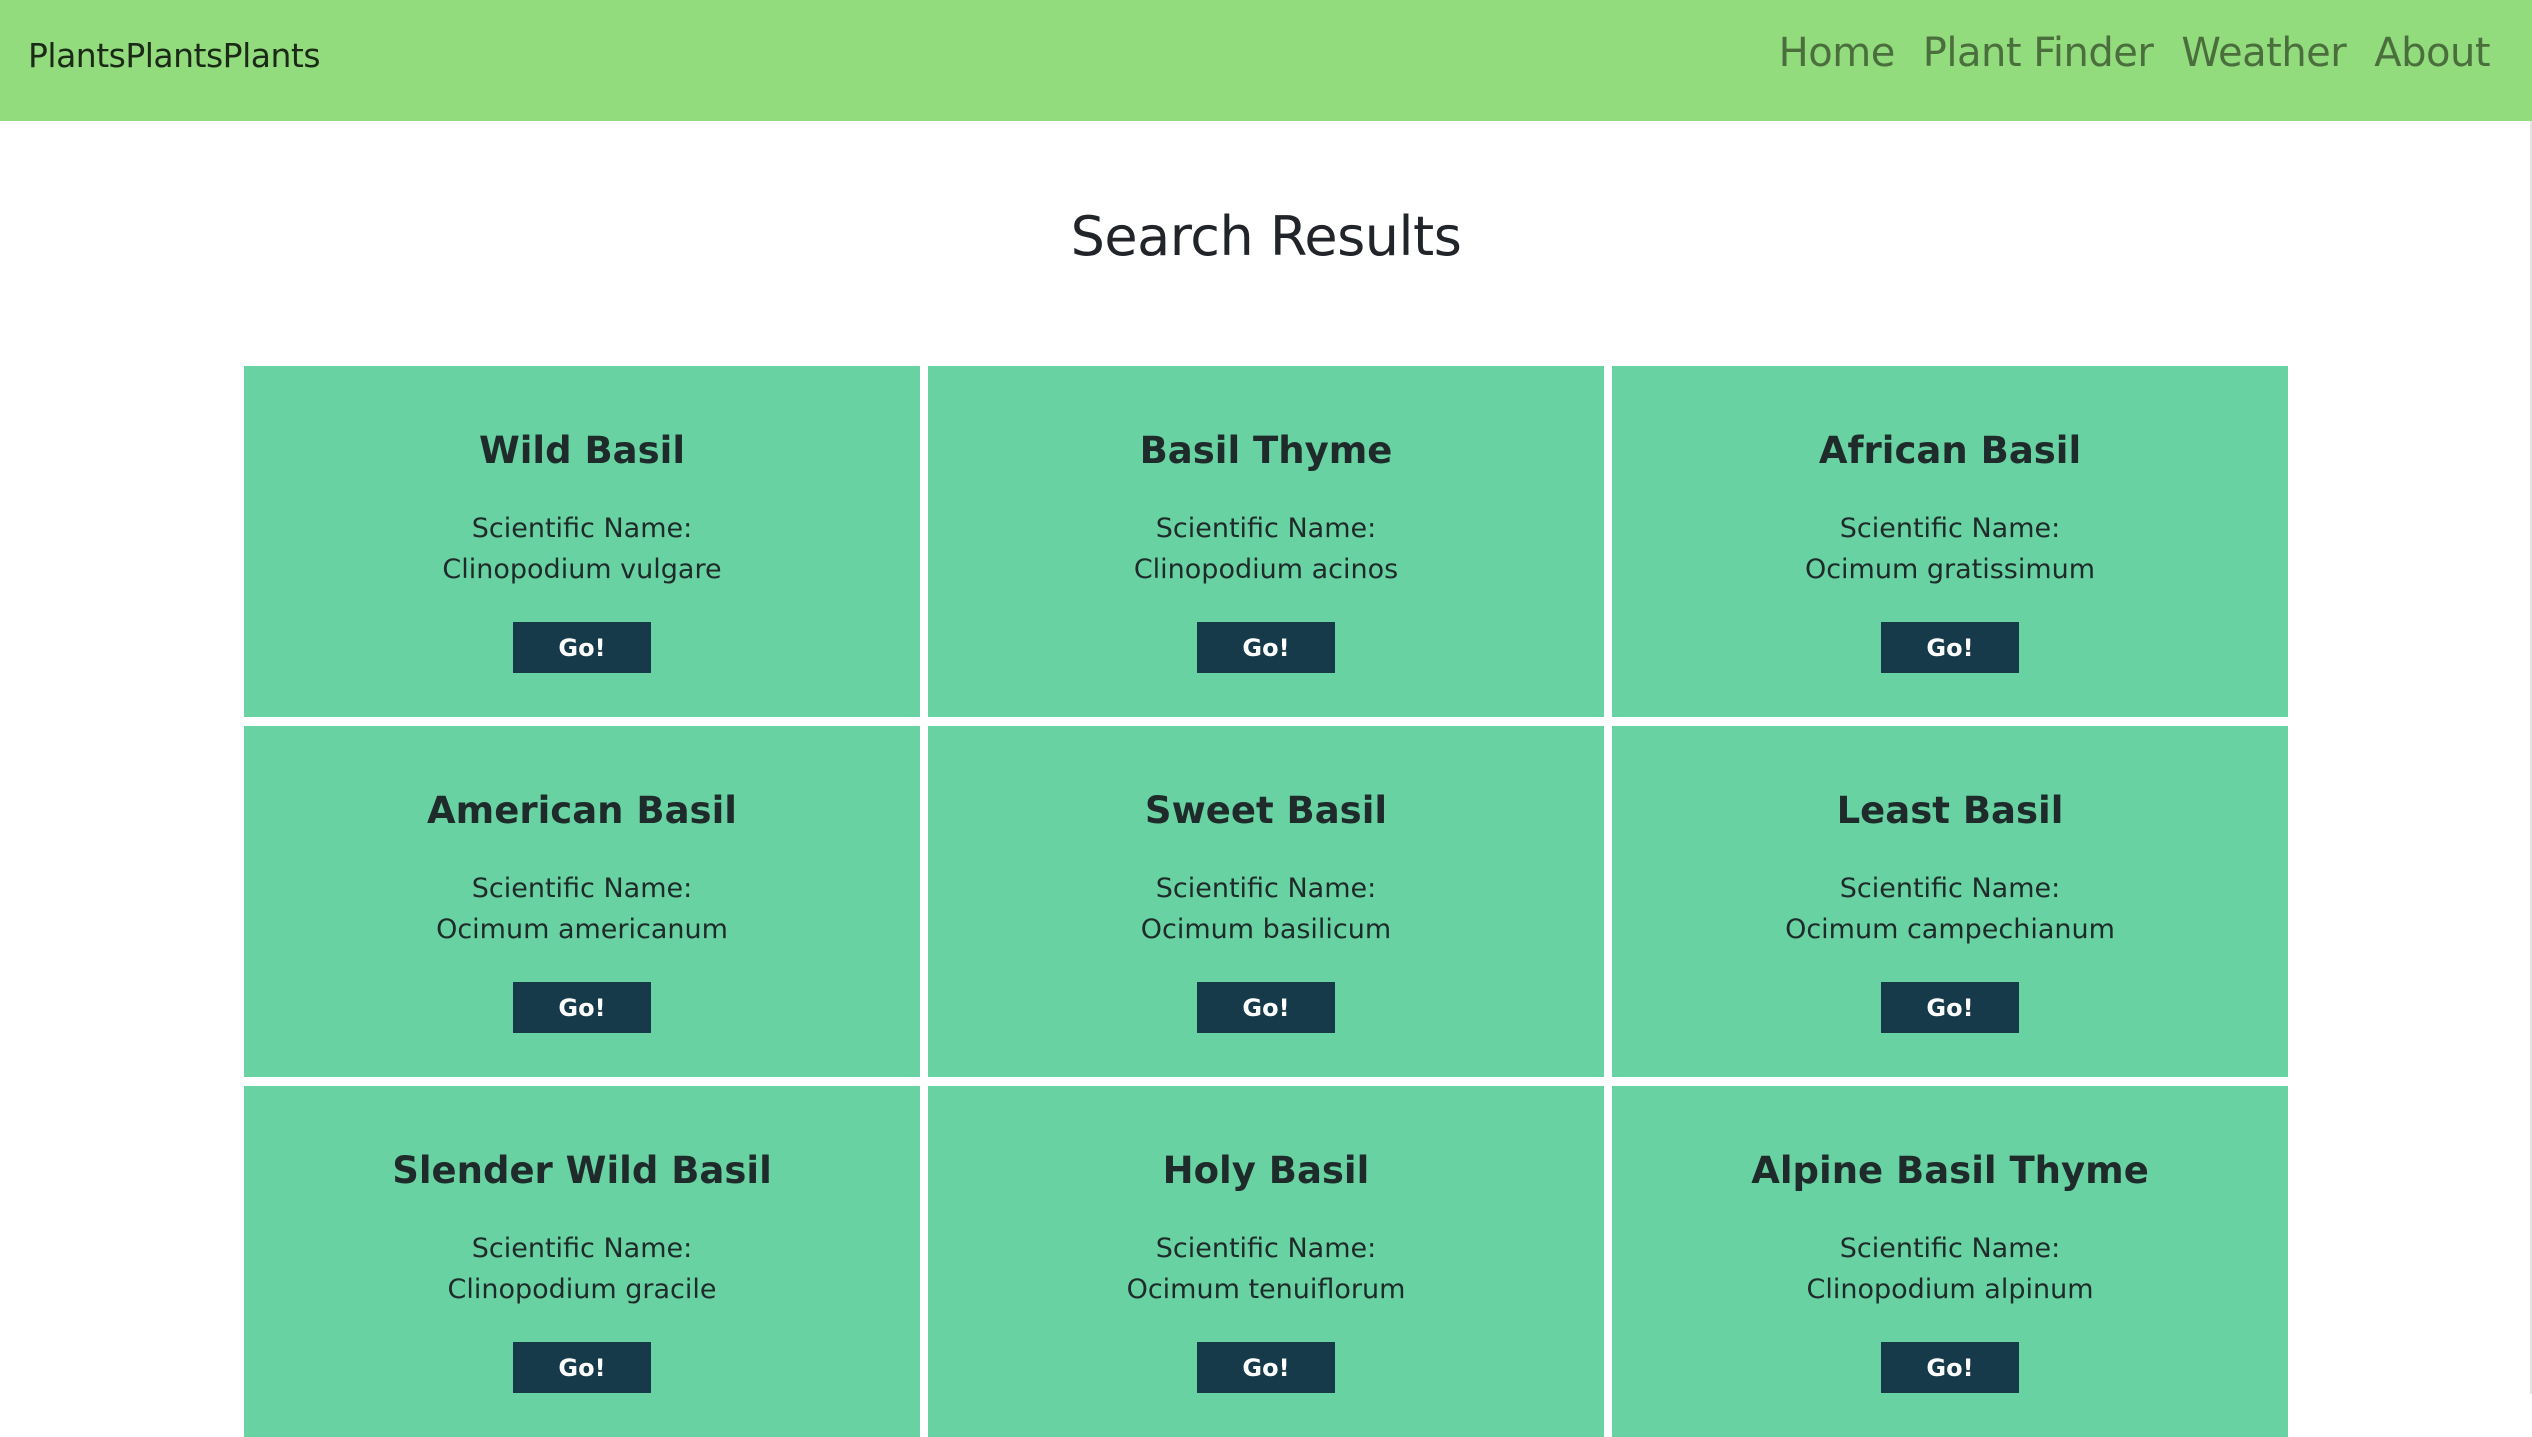  Describe the element at coordinates (1950, 1170) in the screenshot. I see `plant-common-name: Alpine Basil Thyme` at that location.